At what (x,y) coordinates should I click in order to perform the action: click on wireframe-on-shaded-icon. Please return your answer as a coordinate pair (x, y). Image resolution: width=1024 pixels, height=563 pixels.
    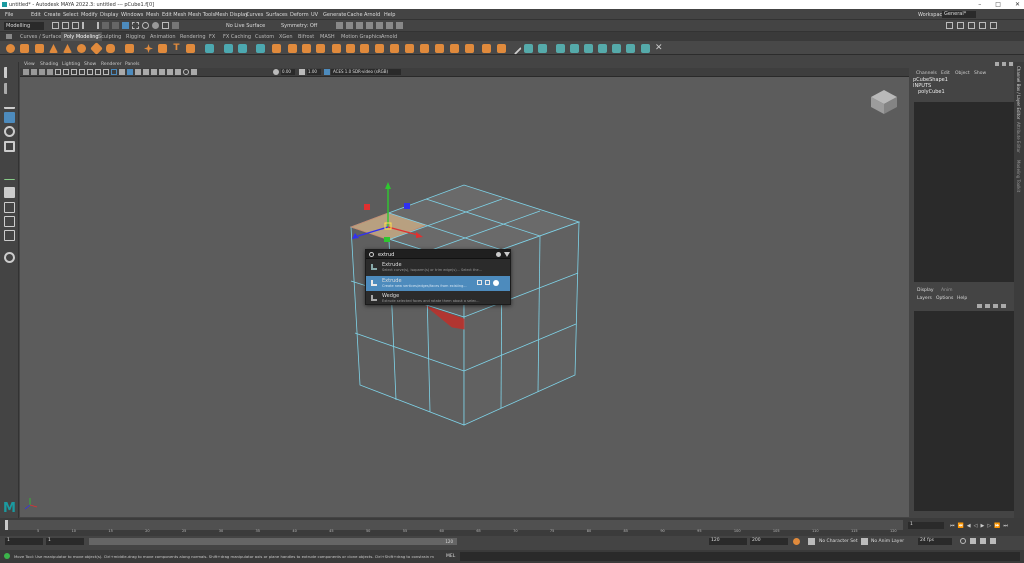
    Looking at the image, I should click on (130, 72).